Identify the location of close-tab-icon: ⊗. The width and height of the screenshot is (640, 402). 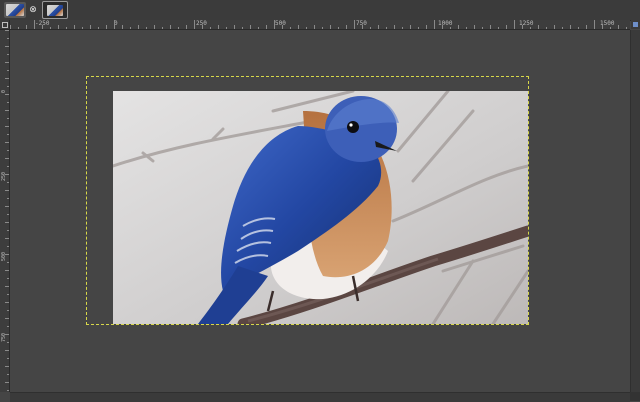
(33, 10).